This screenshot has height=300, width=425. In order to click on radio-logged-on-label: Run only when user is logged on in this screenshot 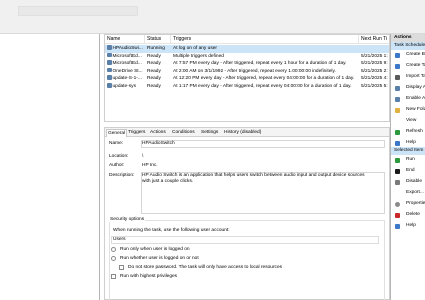, I will do `click(155, 249)`.